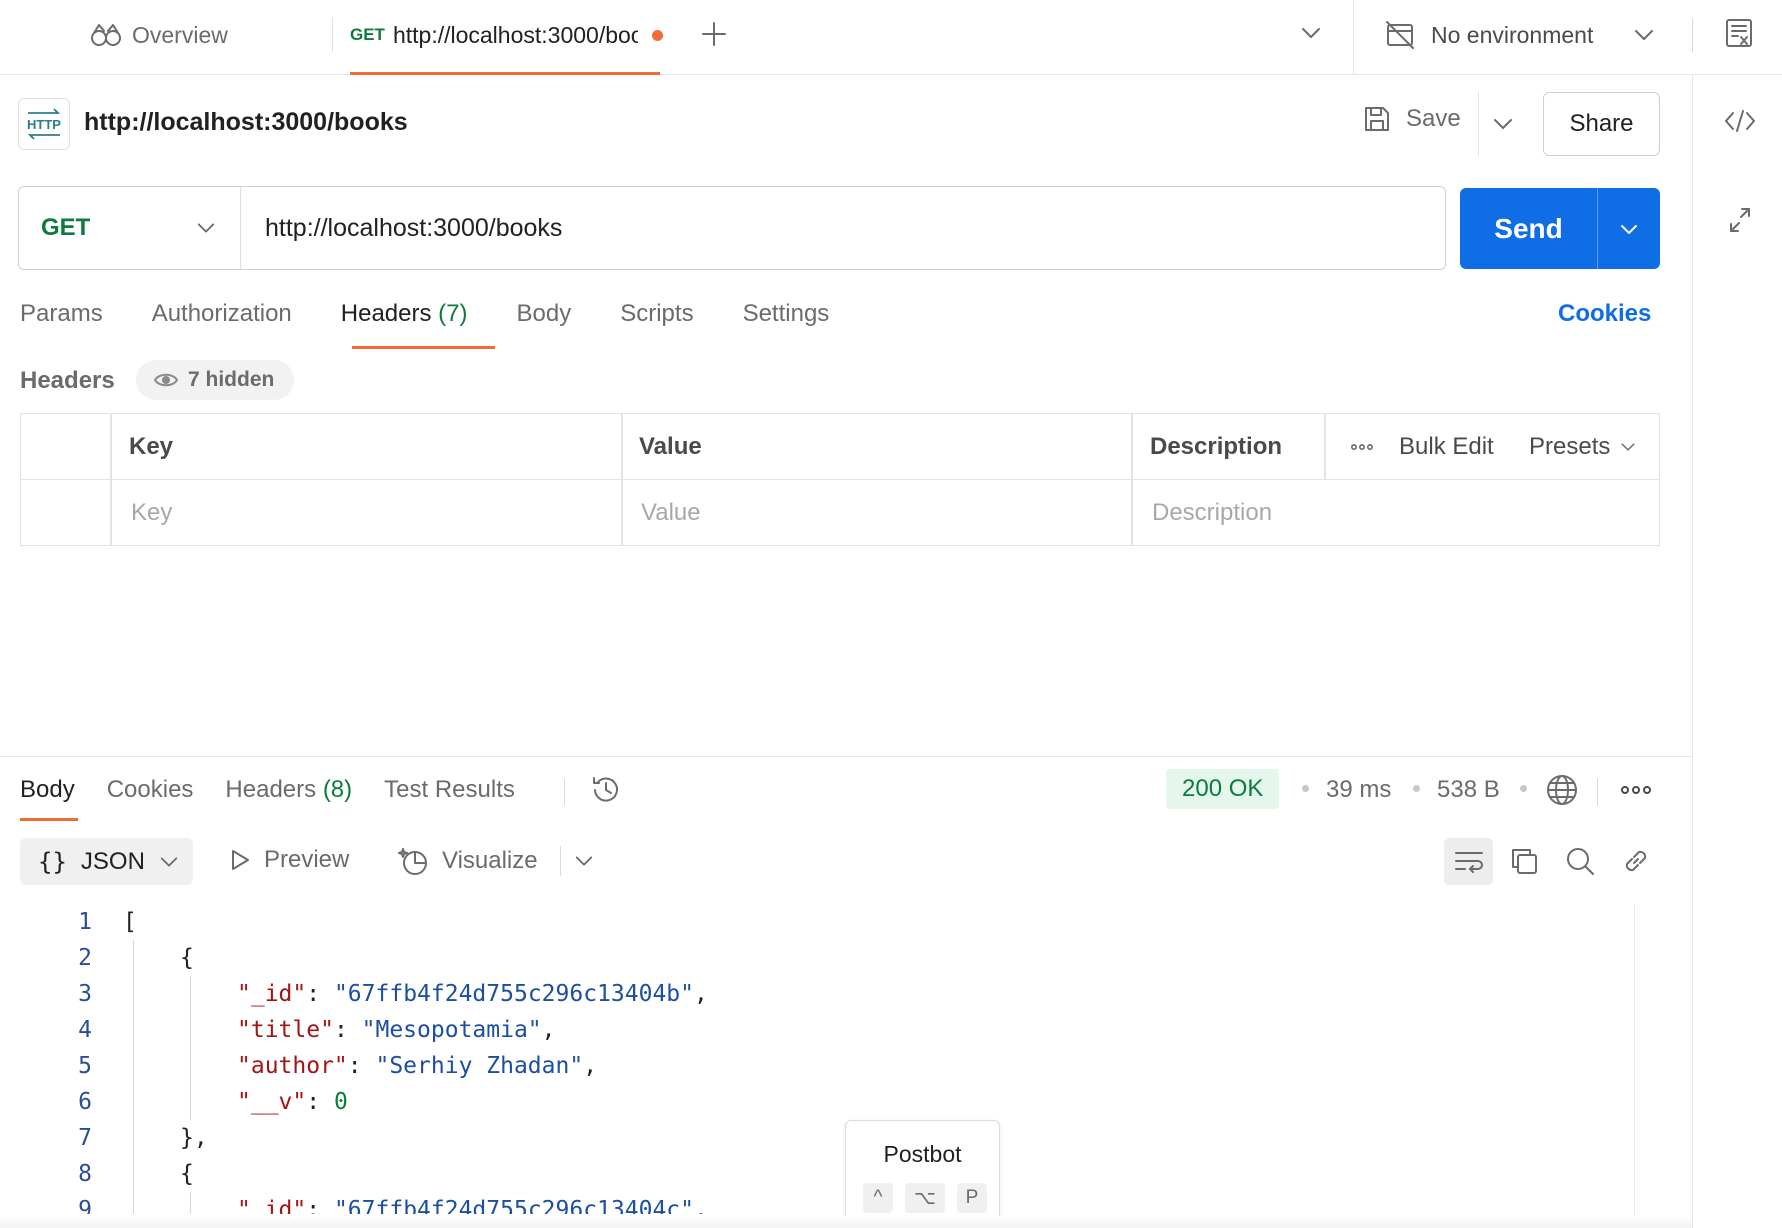 This screenshot has width=1782, height=1228. What do you see at coordinates (1634, 1060) in the screenshot?
I see `editor-scrollbar-track` at bounding box center [1634, 1060].